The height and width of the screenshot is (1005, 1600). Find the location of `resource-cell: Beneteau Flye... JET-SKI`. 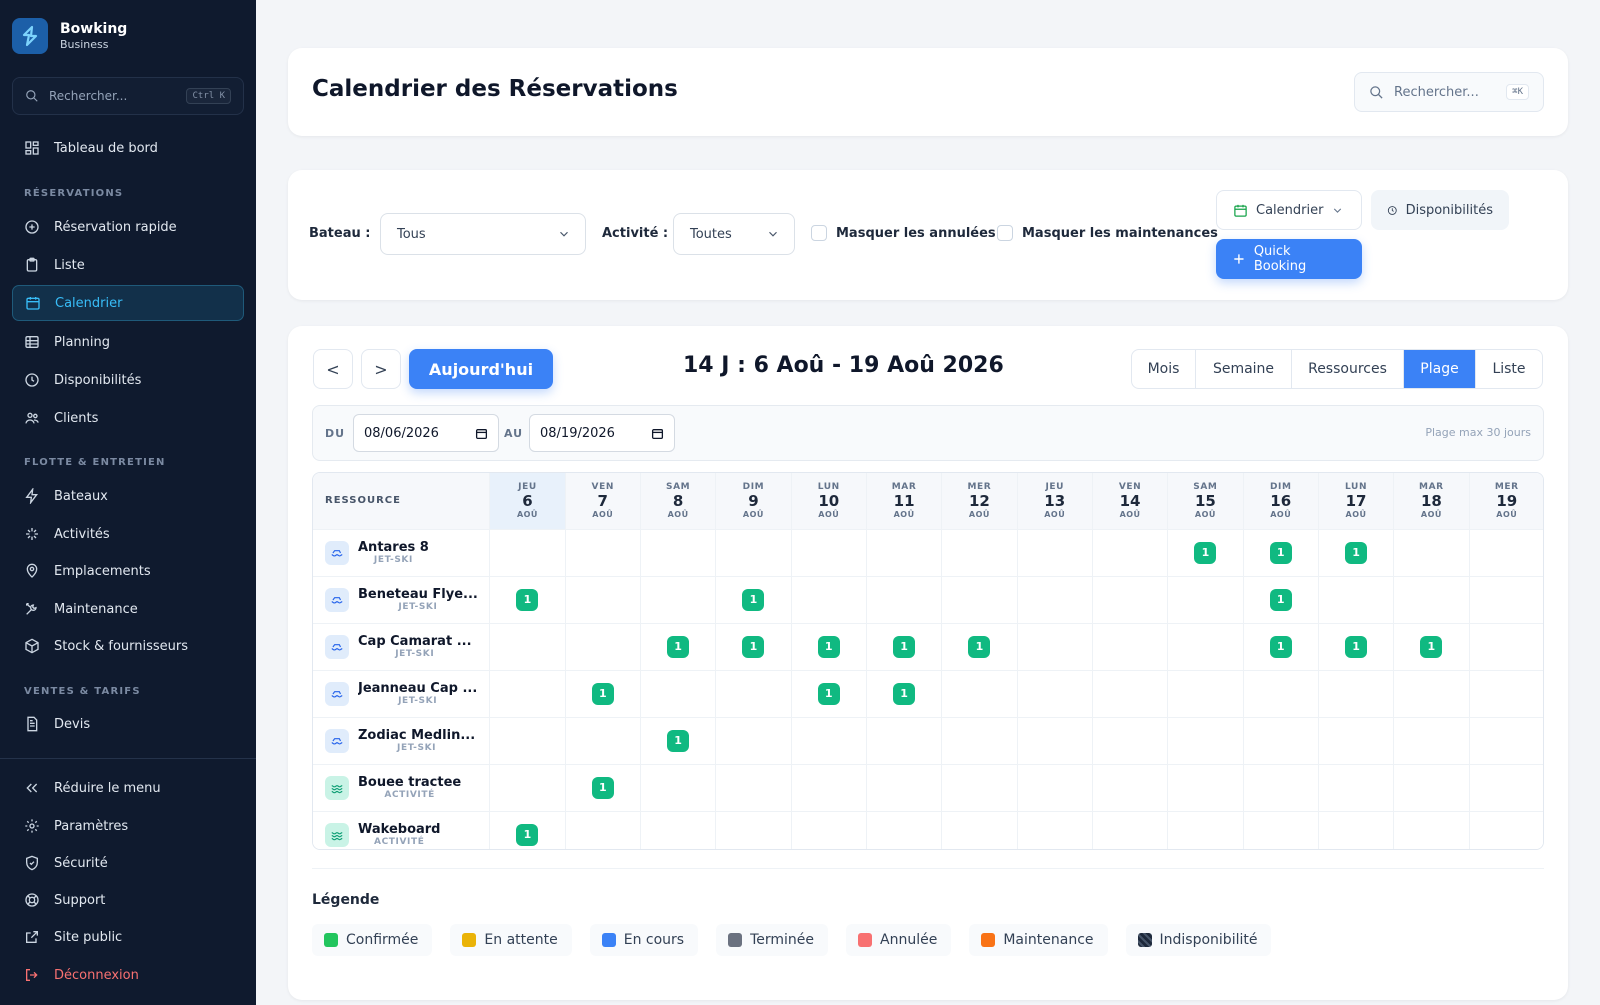

resource-cell: Beneteau Flye... JET-SKI is located at coordinates (402, 600).